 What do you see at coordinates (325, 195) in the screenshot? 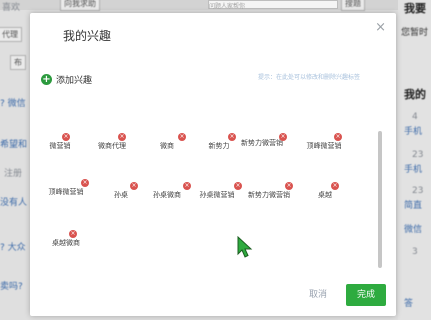
I see `interest-tag-label: 桌越` at bounding box center [325, 195].